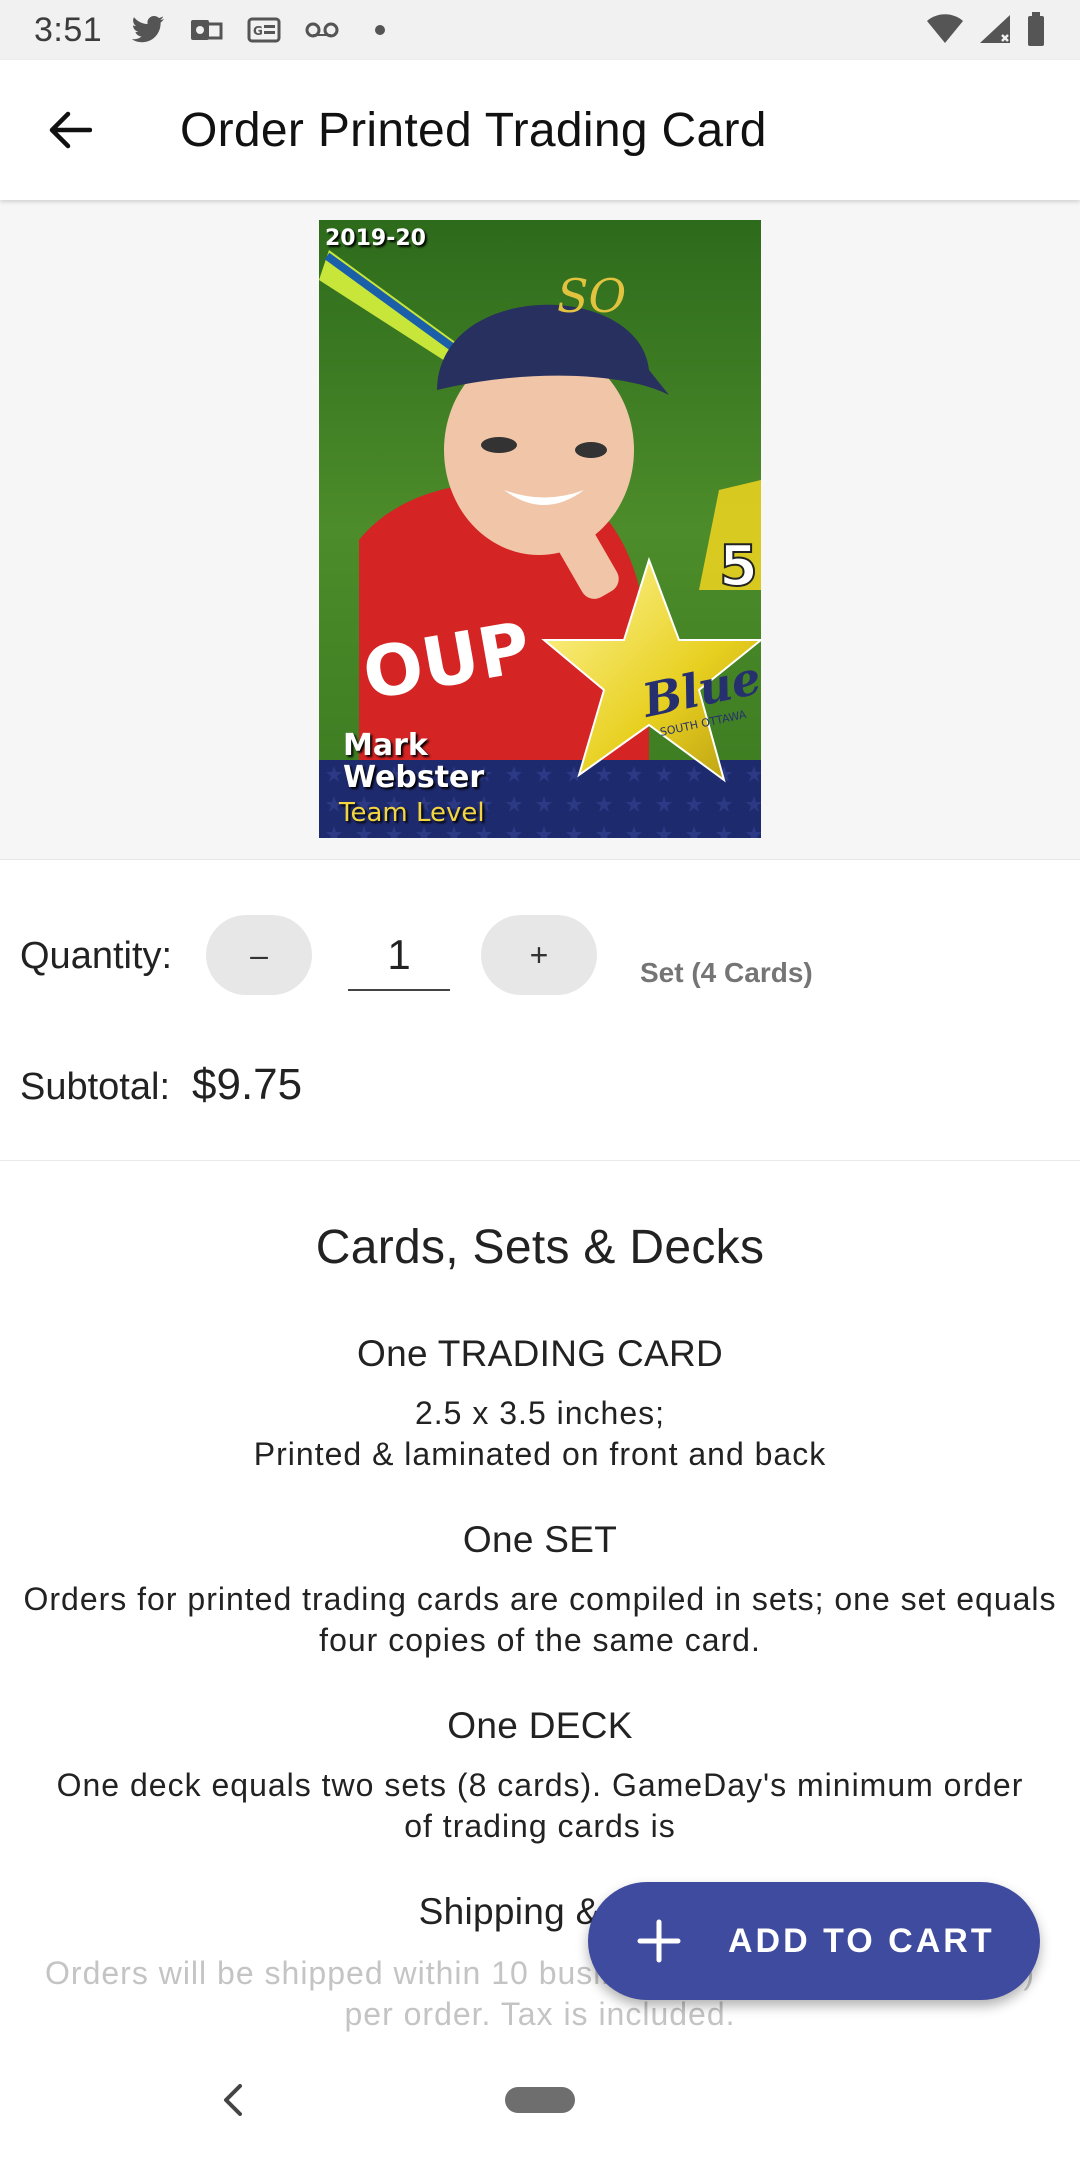  I want to click on battery-icon, so click(1036, 31).